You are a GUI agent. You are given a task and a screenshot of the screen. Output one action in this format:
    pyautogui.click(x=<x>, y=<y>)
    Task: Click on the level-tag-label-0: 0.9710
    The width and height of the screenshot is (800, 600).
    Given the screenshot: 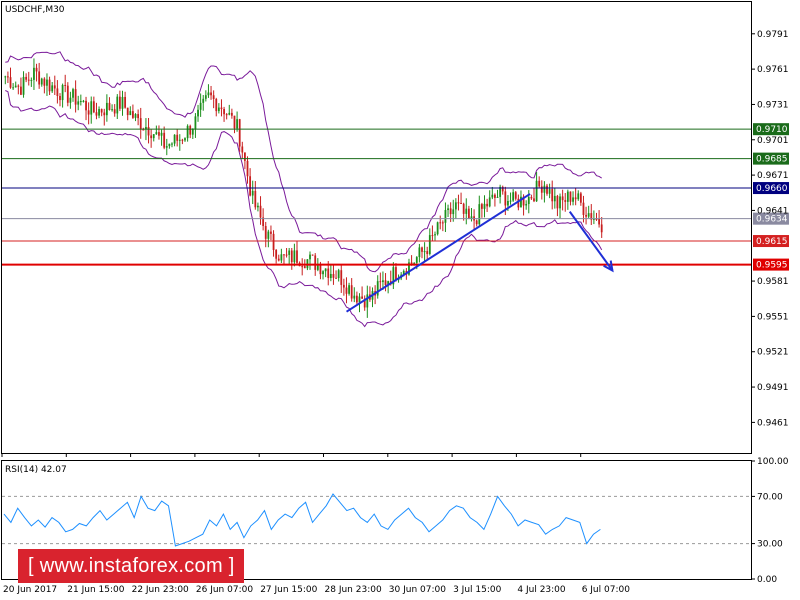 What is the action you would take?
    pyautogui.click(x=772, y=130)
    